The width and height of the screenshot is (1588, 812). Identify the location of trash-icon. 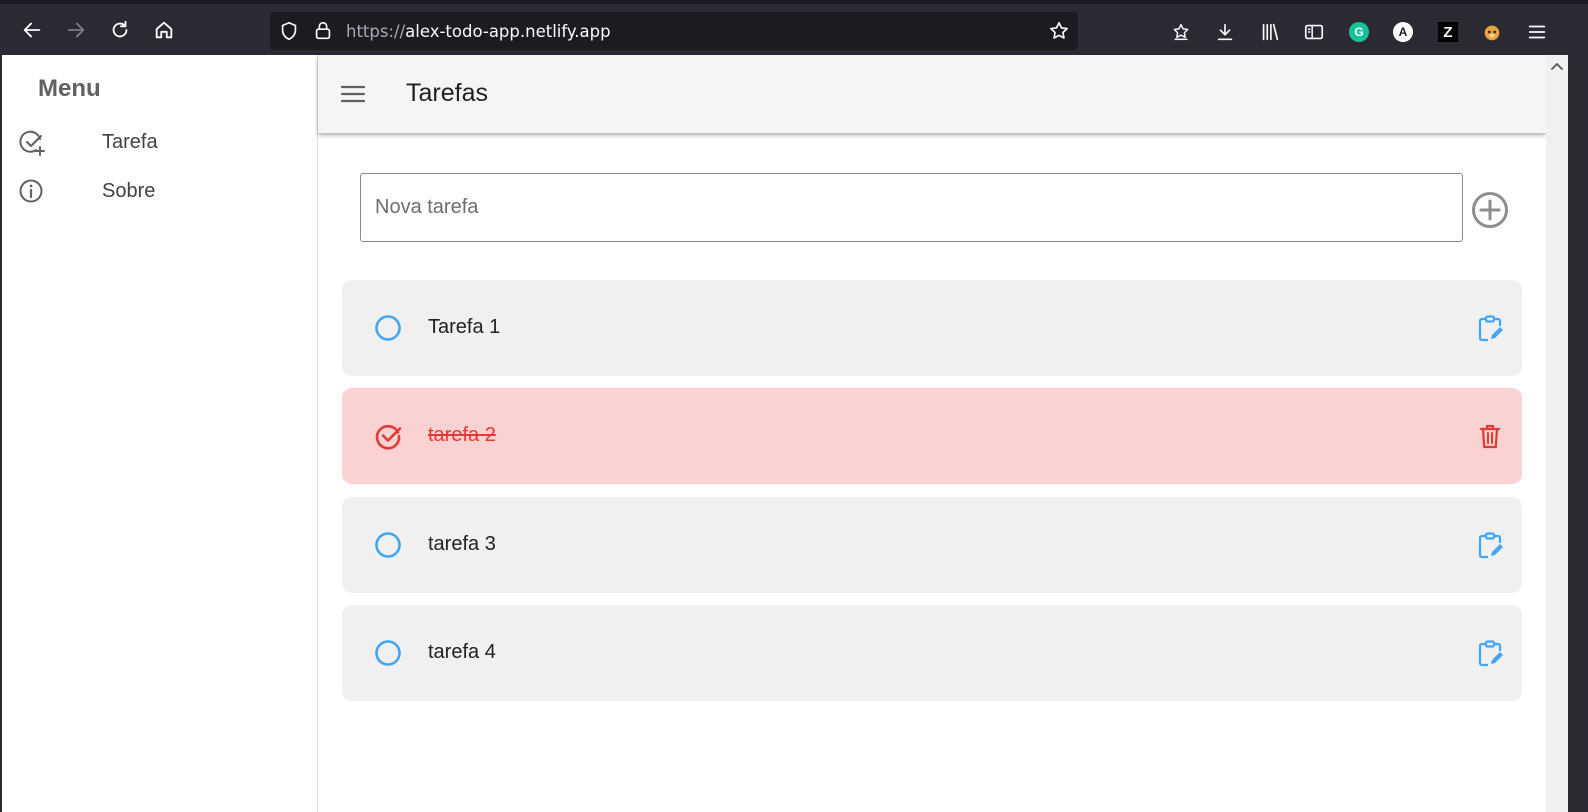
(1490, 436).